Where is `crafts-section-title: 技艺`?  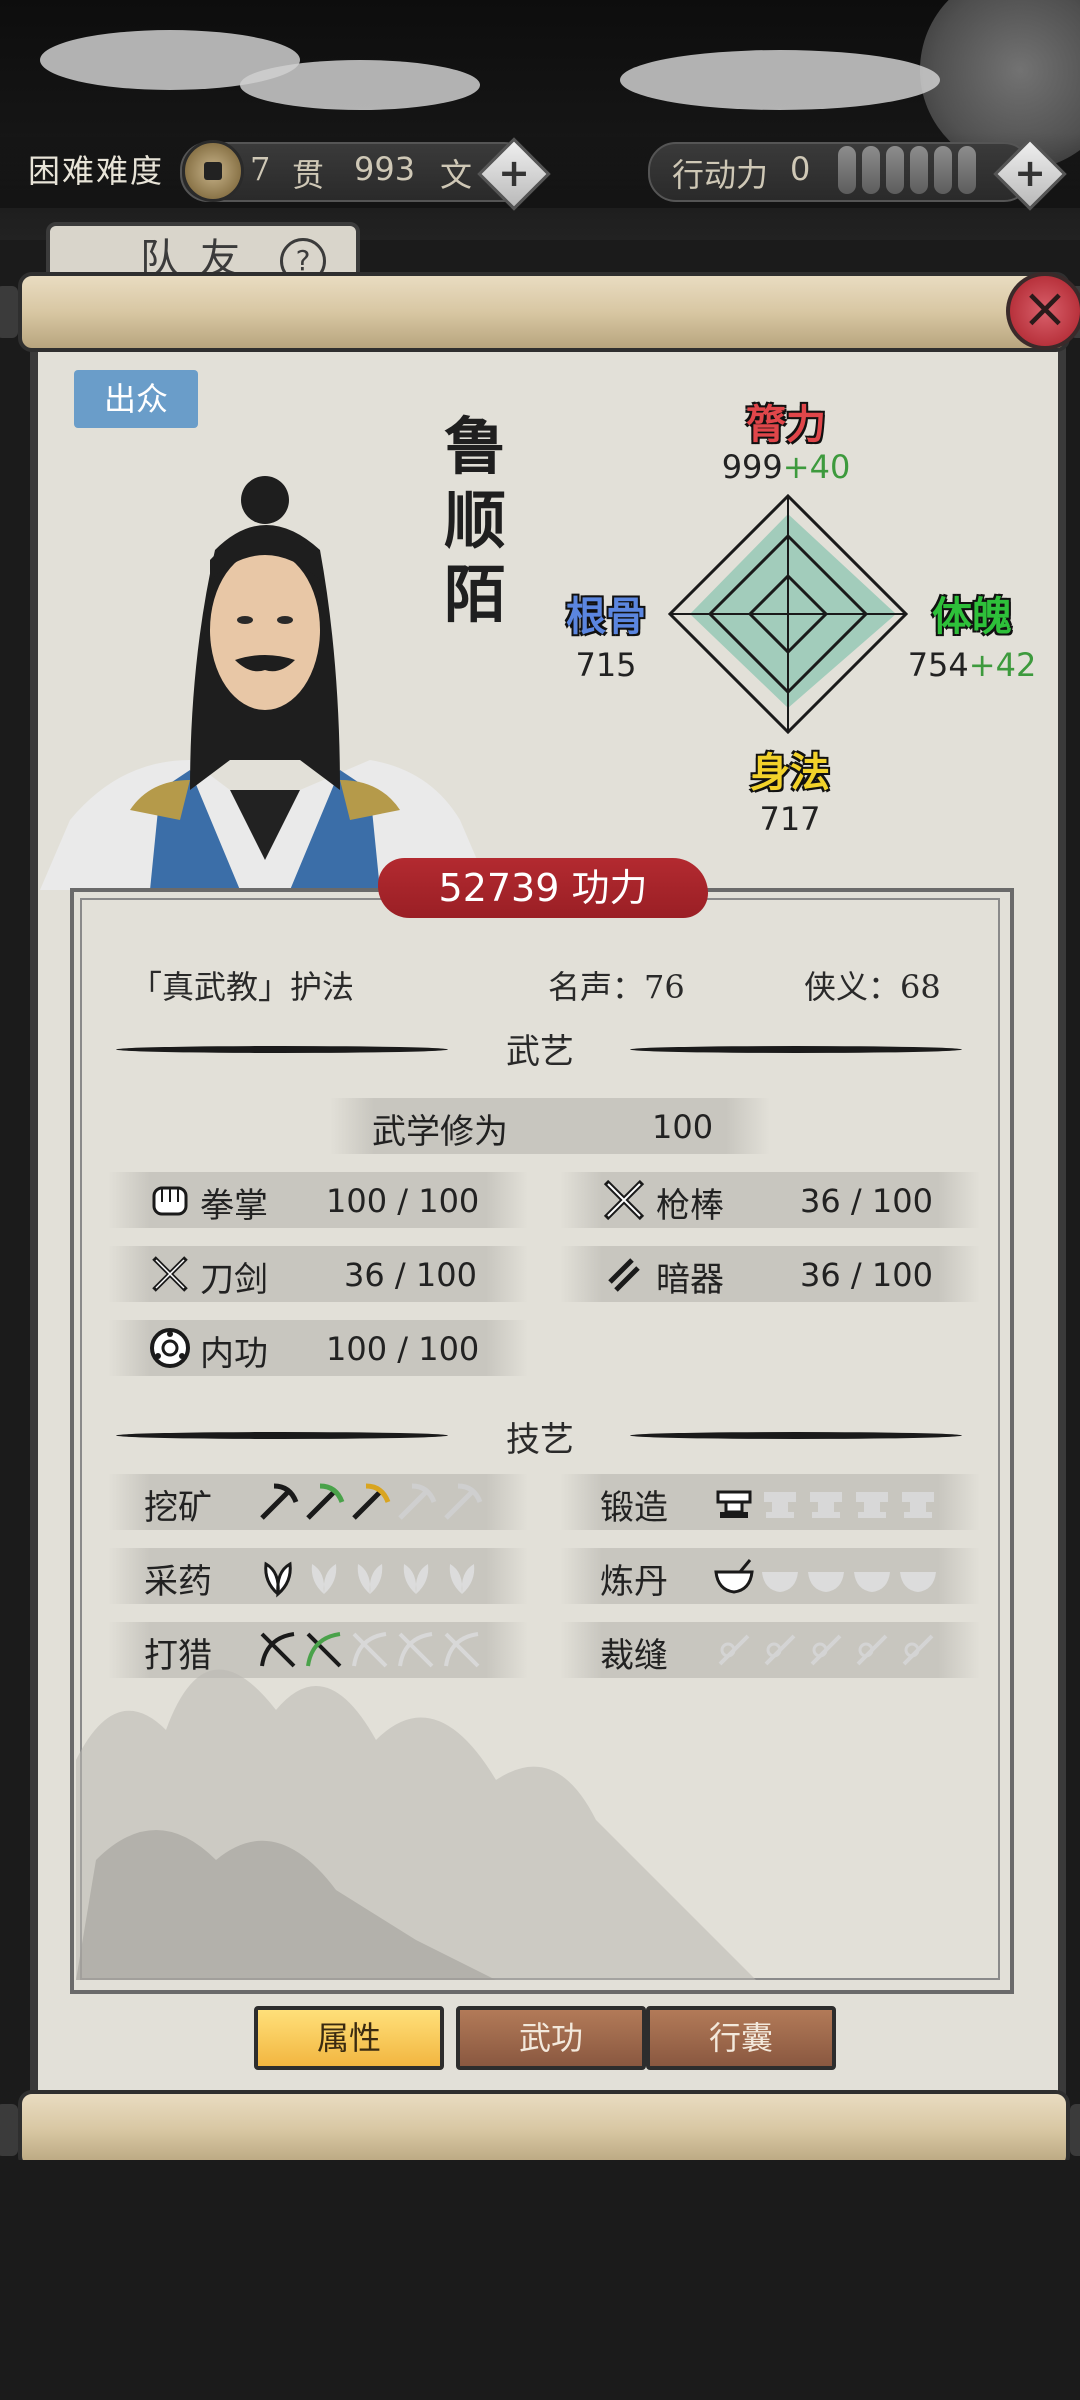 crafts-section-title: 技艺 is located at coordinates (540, 1440).